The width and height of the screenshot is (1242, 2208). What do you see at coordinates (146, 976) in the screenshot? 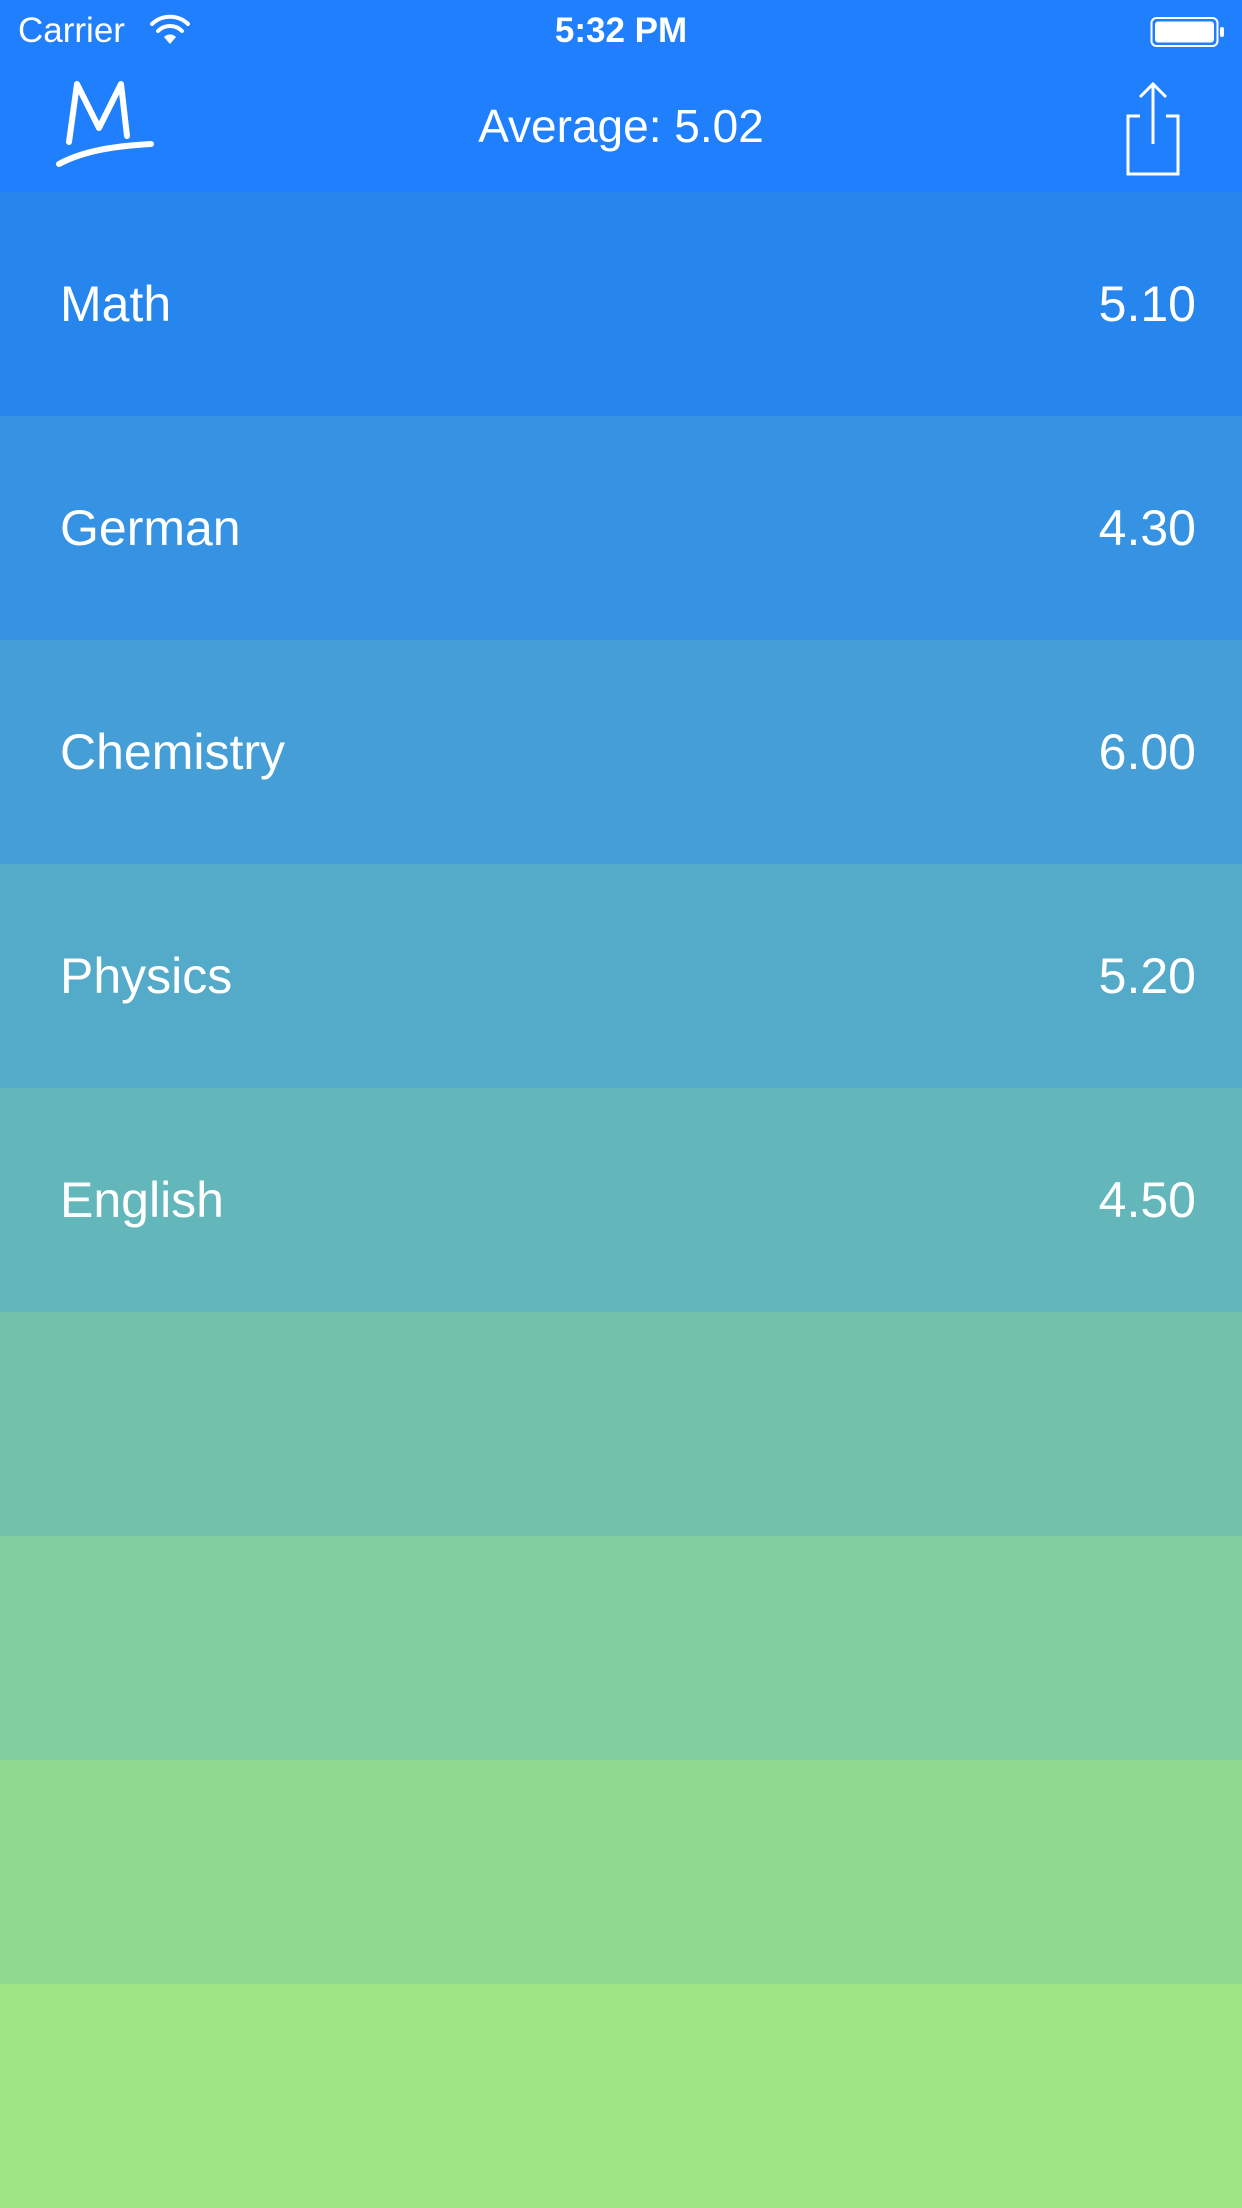
I see `subject-name: Physics` at bounding box center [146, 976].